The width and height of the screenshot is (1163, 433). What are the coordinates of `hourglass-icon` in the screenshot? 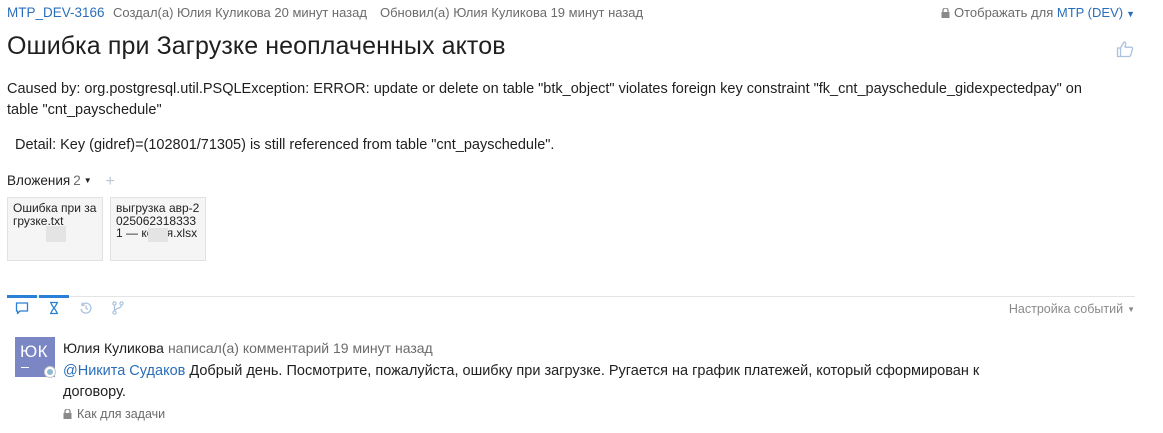 It's located at (54, 308).